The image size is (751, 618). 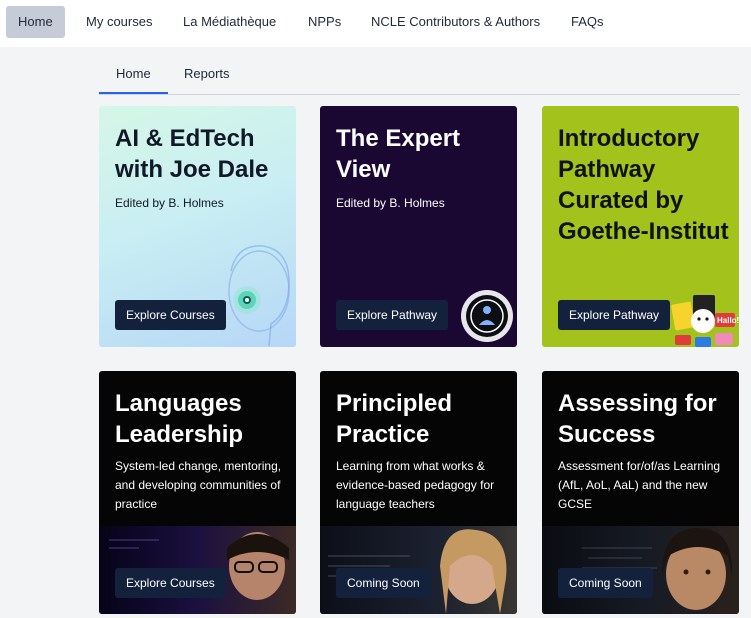 What do you see at coordinates (207, 74) in the screenshot?
I see `tab-reports: Reports` at bounding box center [207, 74].